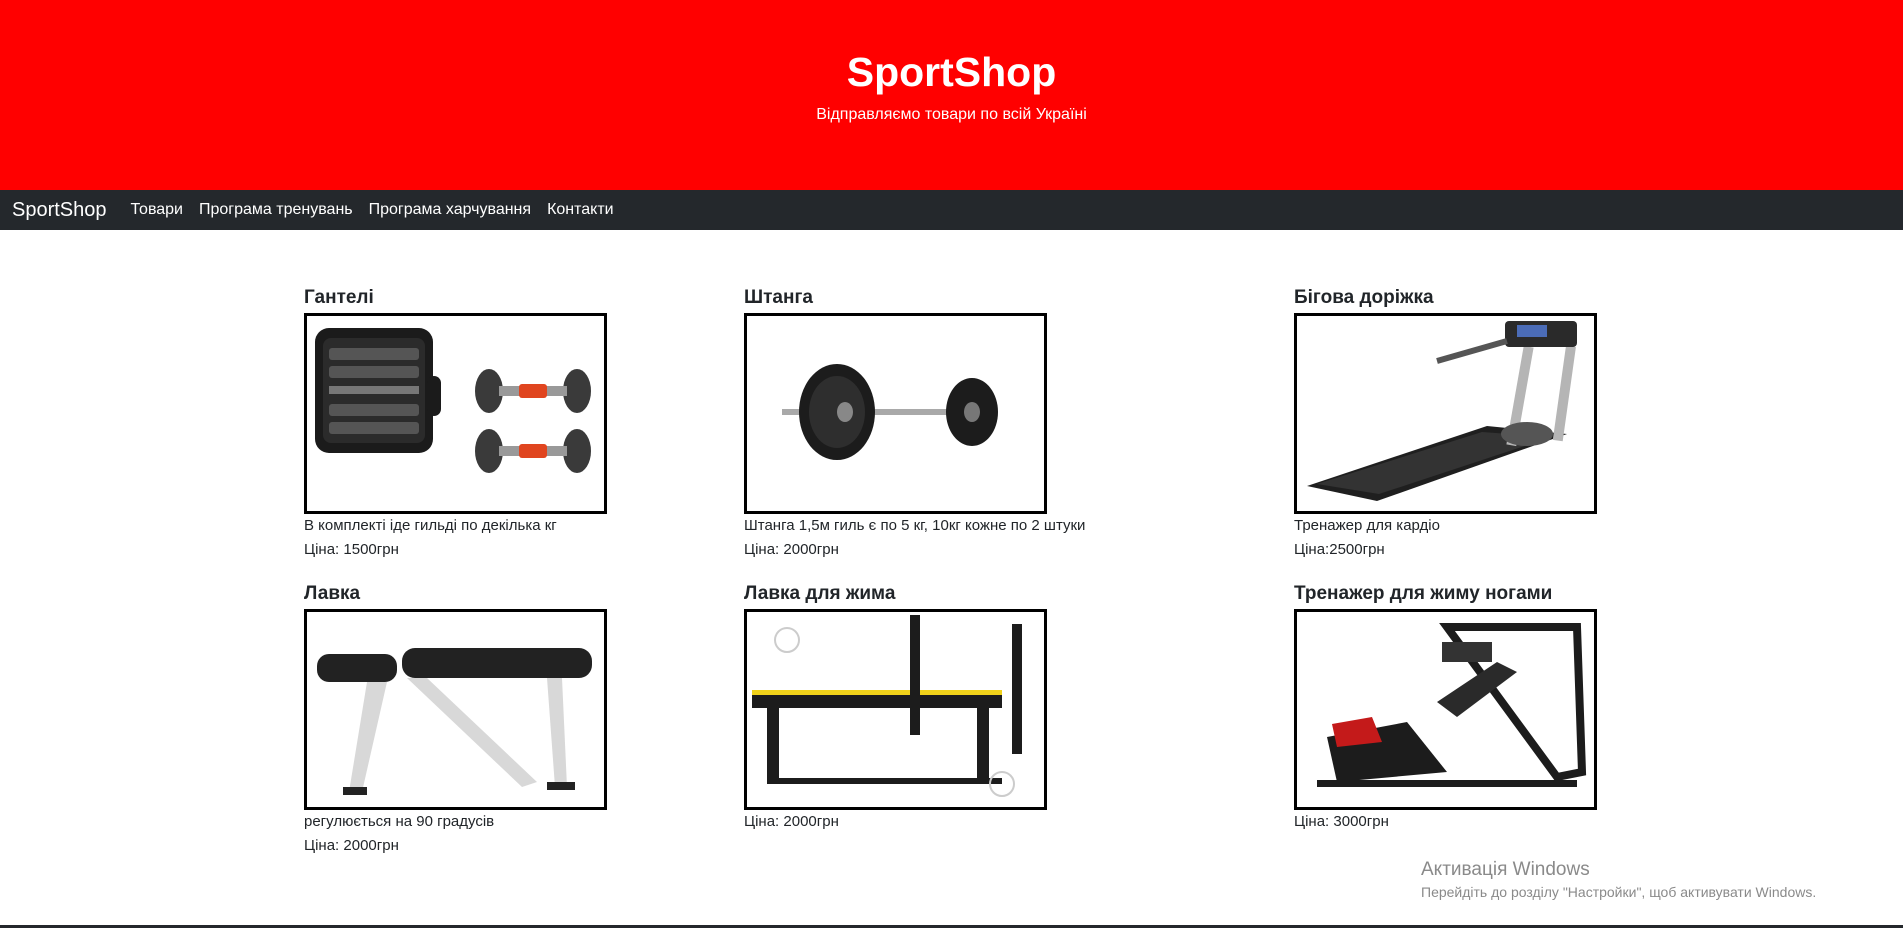 Image resolution: width=1903 pixels, height=928 pixels. I want to click on product-price: Ціна:2500грн, so click(1339, 549).